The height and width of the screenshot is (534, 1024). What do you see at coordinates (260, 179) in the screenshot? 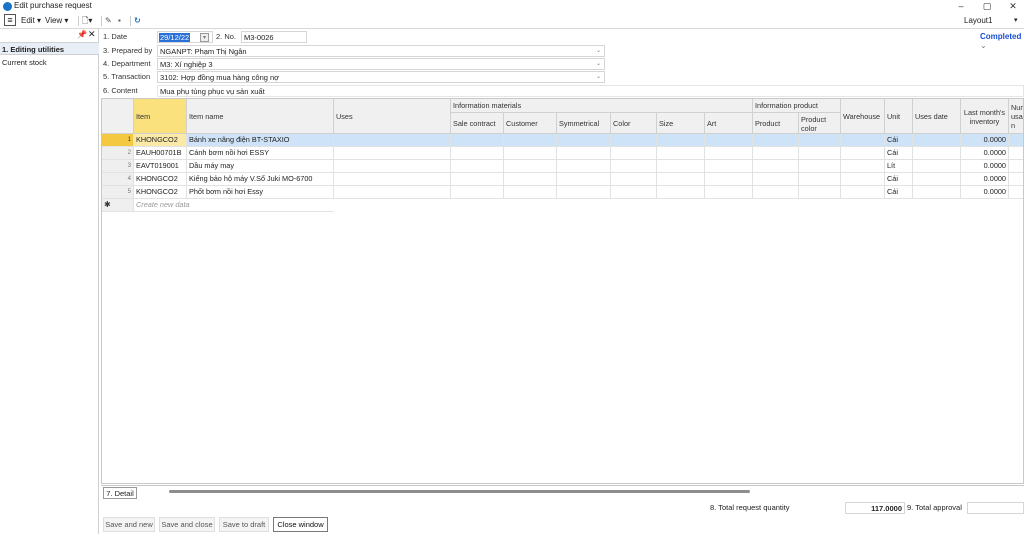
I see `item-name-cell: Kiếng bảo hộ máy V.Sổ Juki MO-6700` at bounding box center [260, 179].